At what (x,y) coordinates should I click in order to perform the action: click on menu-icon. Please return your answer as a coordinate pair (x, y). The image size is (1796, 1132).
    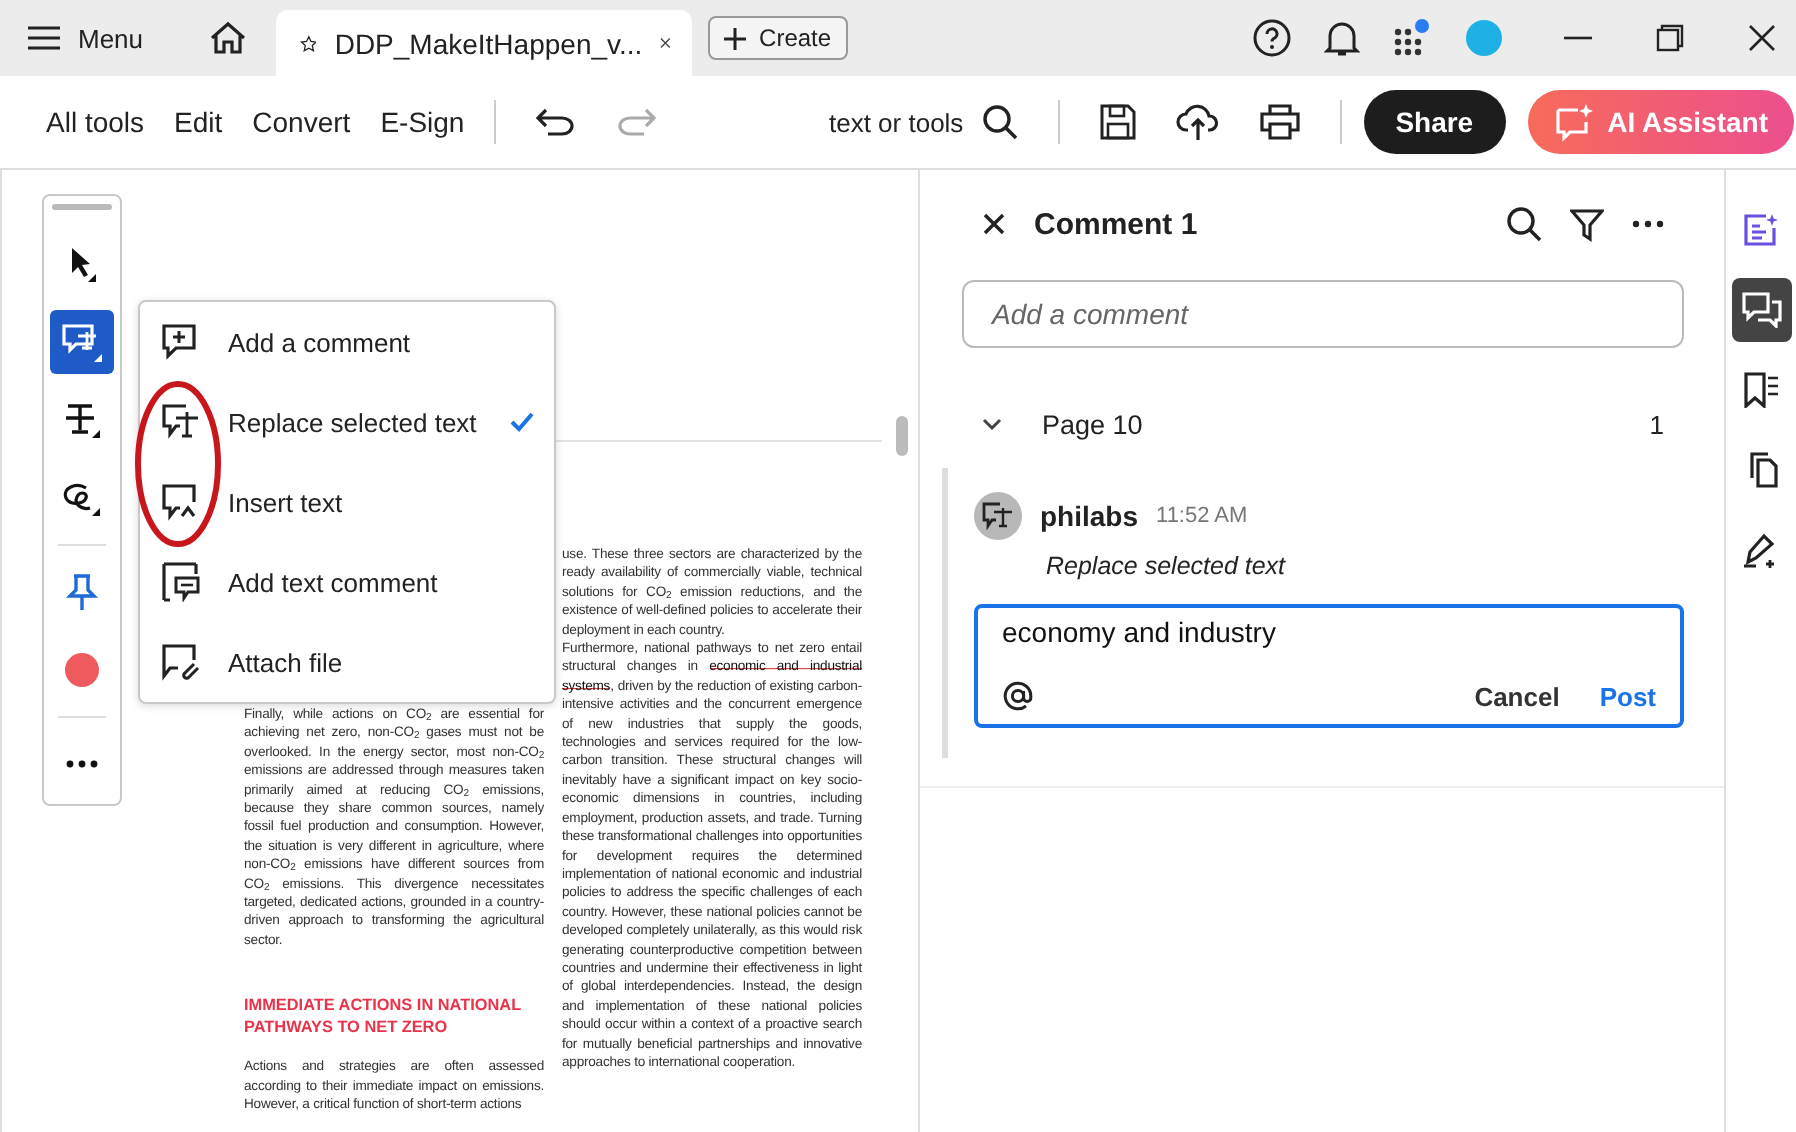
    Looking at the image, I should click on (44, 38).